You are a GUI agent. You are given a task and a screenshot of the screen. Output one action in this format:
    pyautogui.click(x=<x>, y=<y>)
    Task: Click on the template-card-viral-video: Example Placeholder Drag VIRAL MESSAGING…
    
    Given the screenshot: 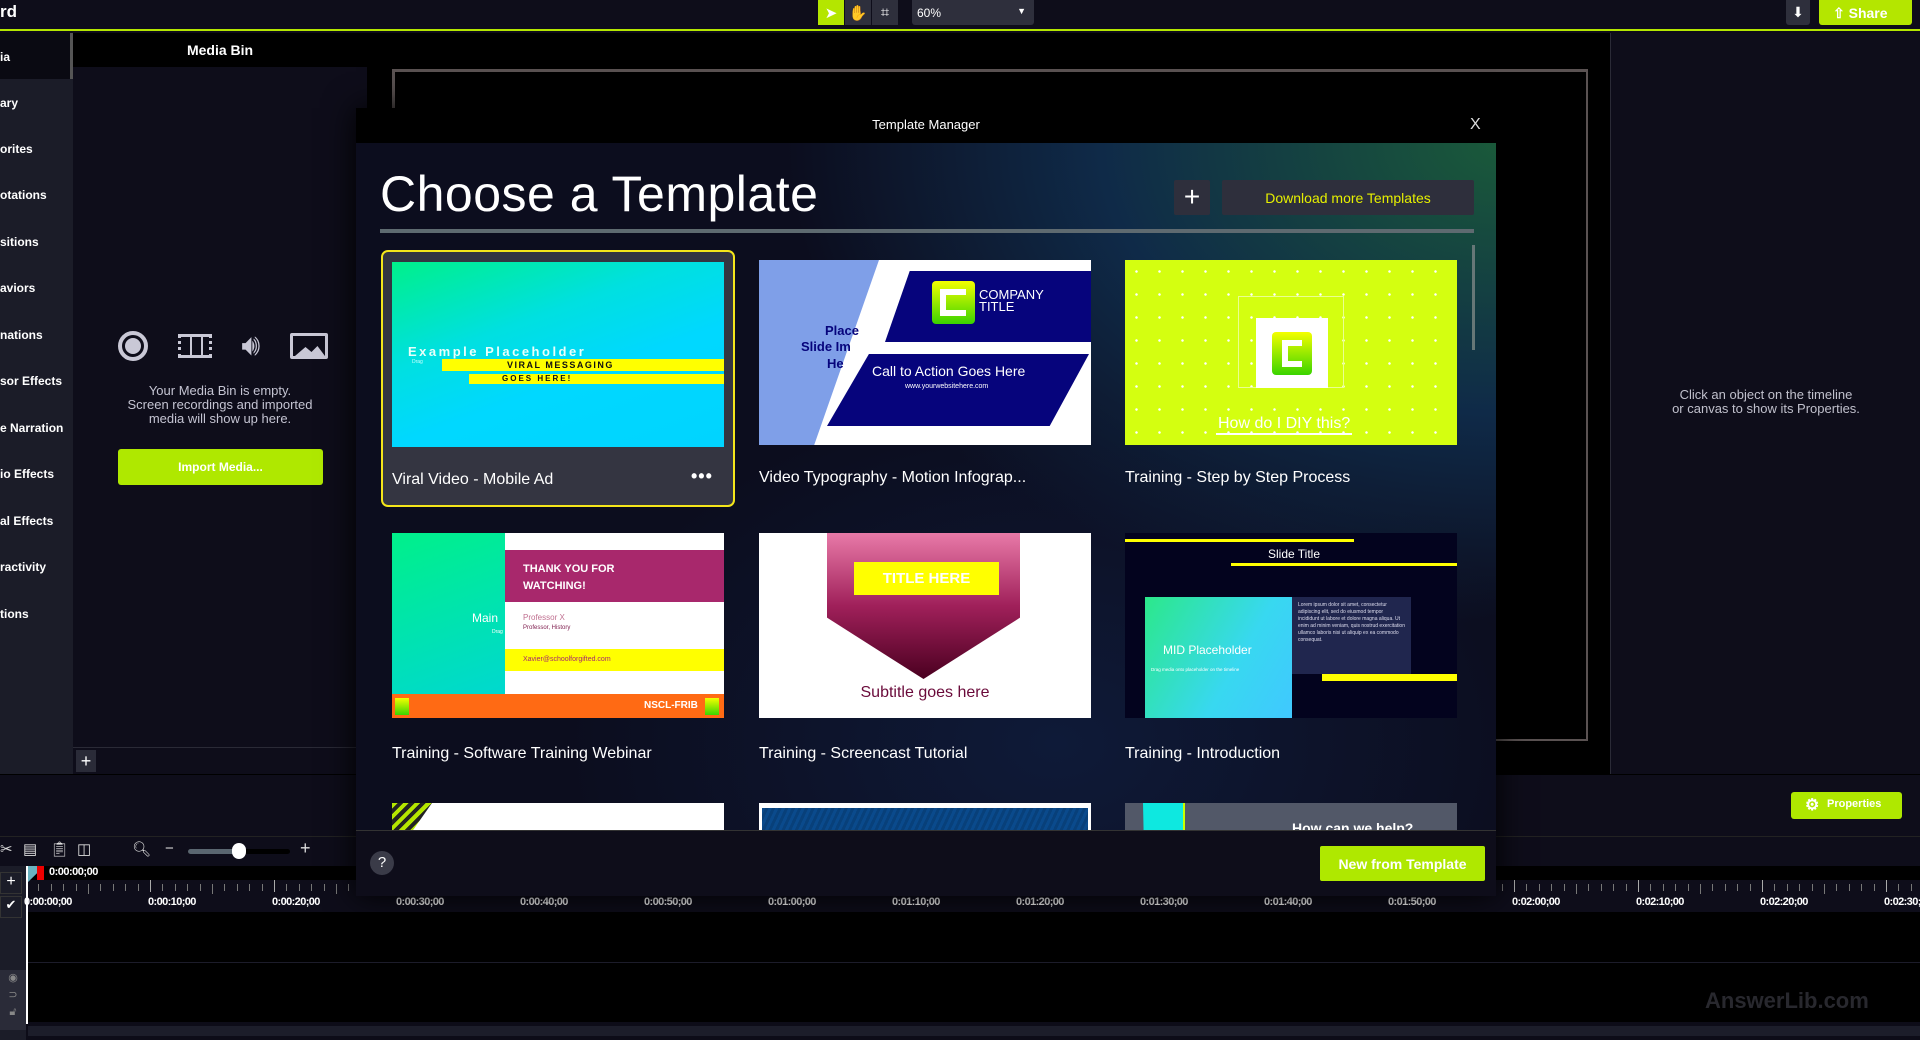 What is the action you would take?
    pyautogui.click(x=558, y=378)
    